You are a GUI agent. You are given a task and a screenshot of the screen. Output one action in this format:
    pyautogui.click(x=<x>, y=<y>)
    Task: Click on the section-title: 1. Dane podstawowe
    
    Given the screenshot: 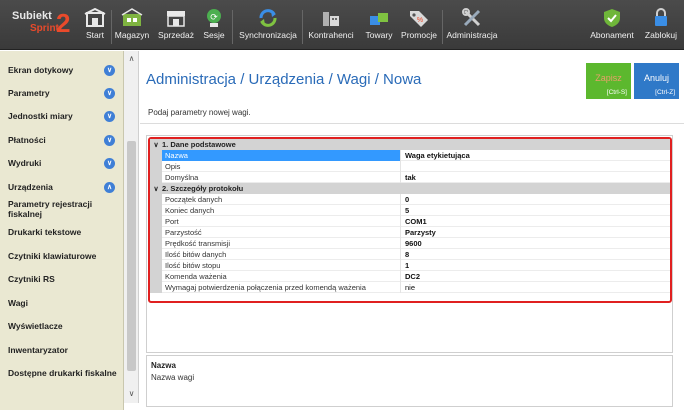 What is the action you would take?
    pyautogui.click(x=199, y=144)
    